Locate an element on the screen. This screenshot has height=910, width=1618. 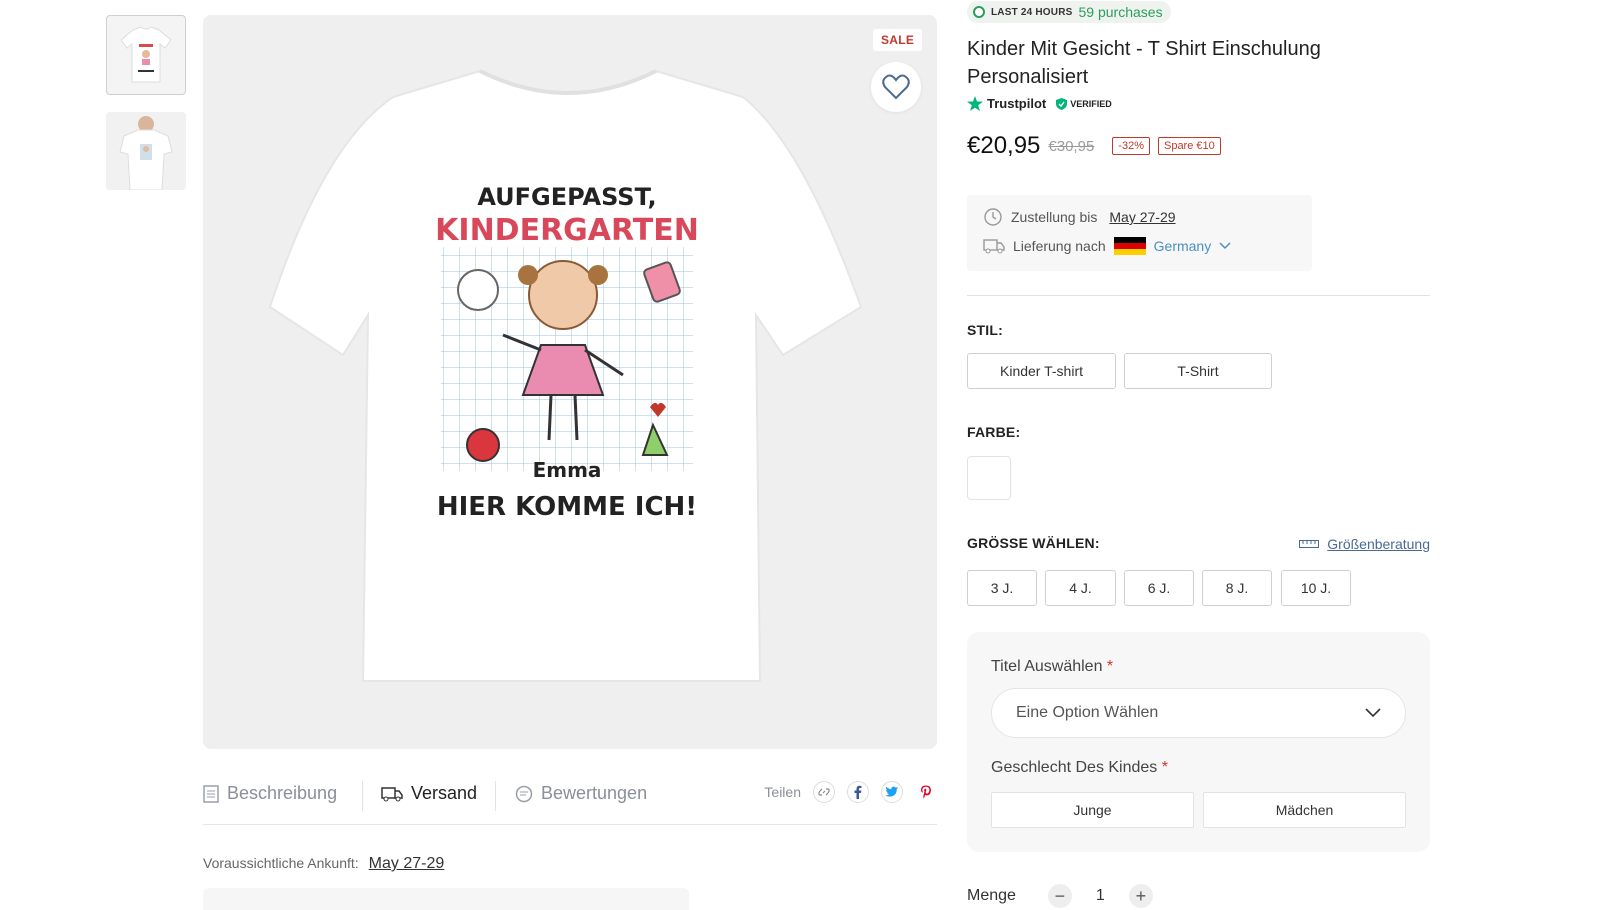
arrival-date: May 27-29 is located at coordinates (407, 864).